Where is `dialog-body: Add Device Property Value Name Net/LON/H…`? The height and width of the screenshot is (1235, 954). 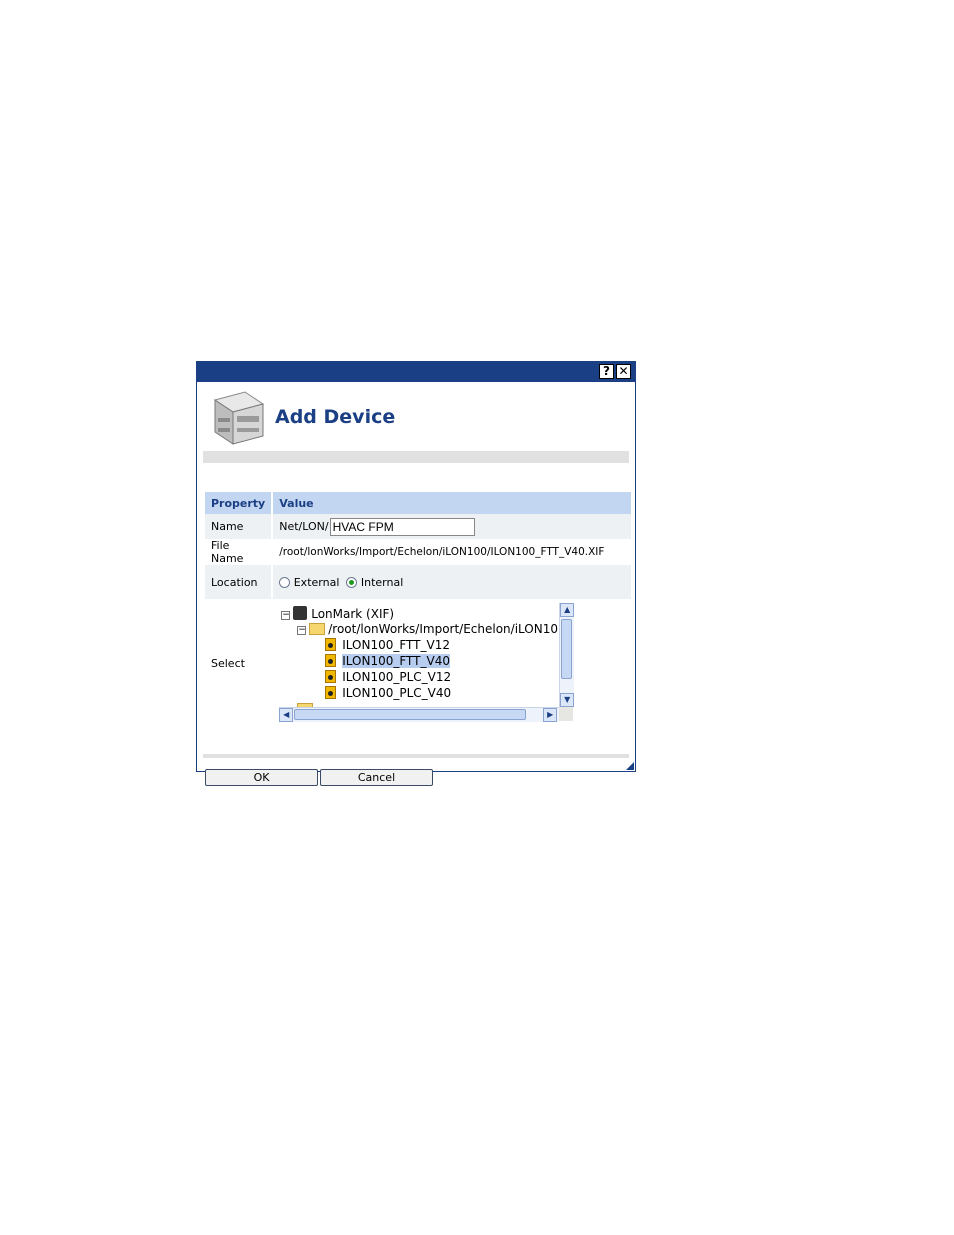 dialog-body: Add Device Property Value Name Net/LON/H… is located at coordinates (416, 585).